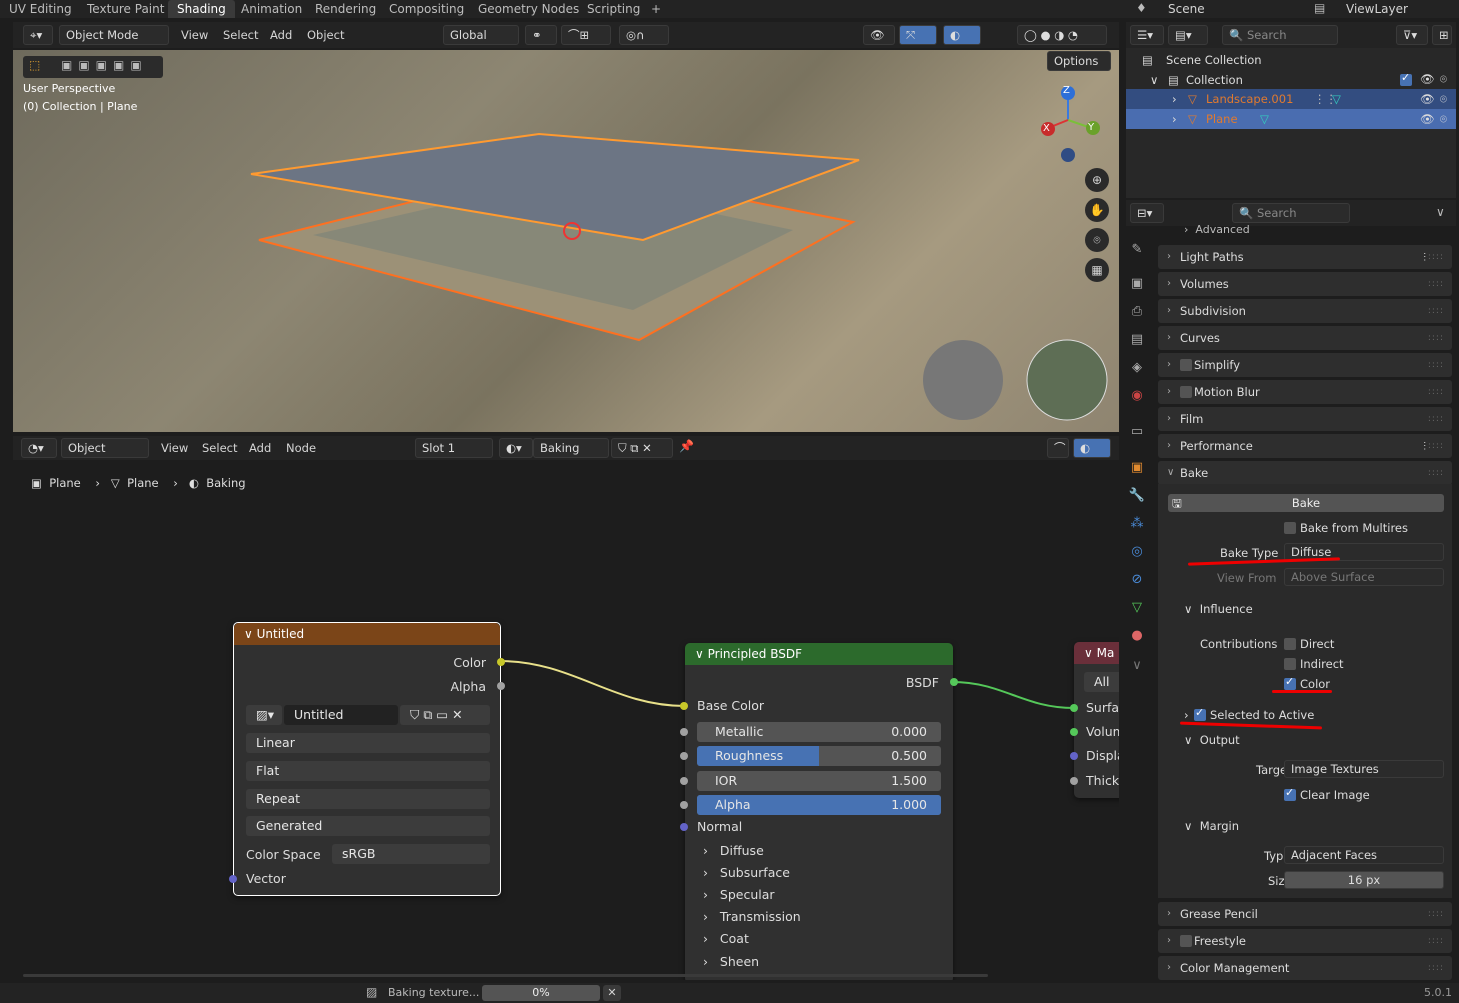 This screenshot has width=1459, height=1003. Describe the element at coordinates (264, 715) in the screenshot. I see `image-browse-icon: ▨▾` at that location.